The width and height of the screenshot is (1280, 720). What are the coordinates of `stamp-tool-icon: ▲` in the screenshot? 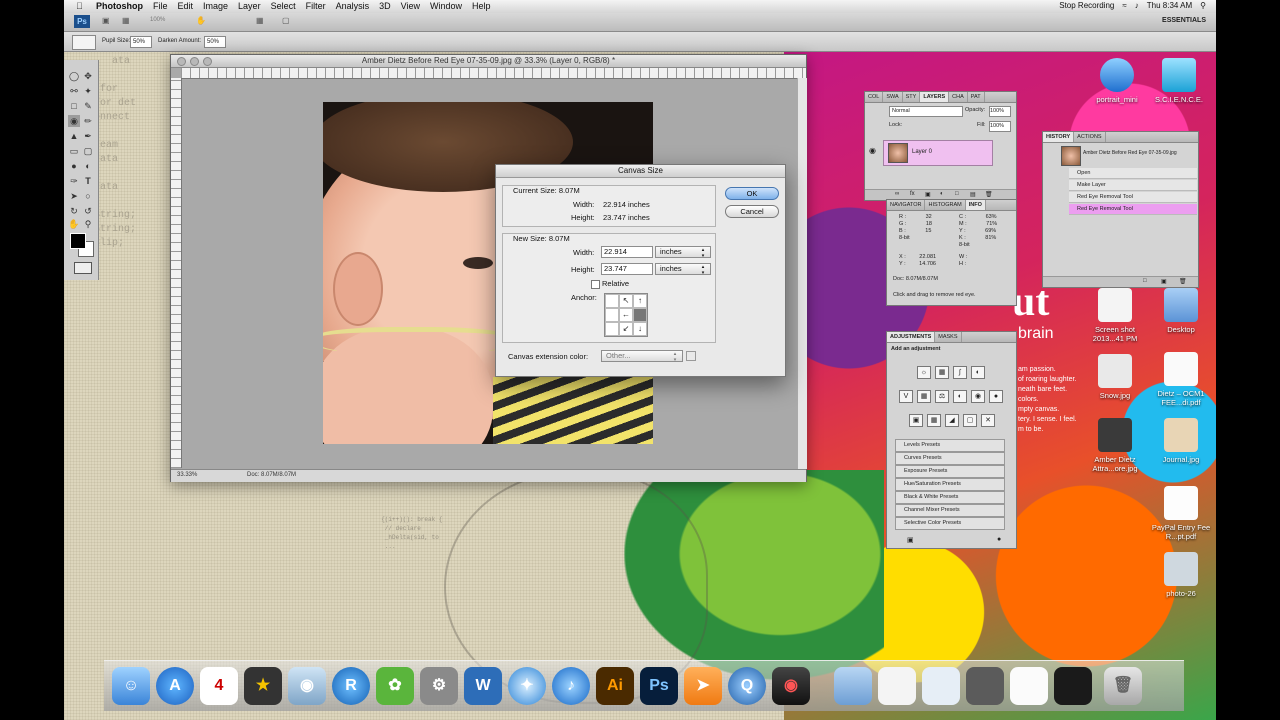 It's located at (74, 136).